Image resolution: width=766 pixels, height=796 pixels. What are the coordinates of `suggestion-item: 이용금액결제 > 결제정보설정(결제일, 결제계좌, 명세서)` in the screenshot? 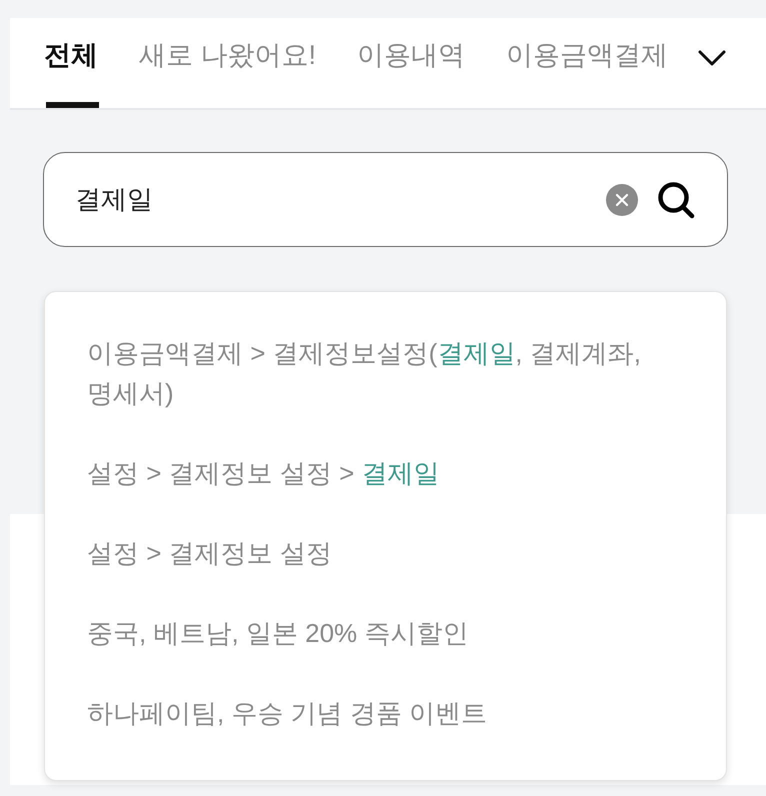 It's located at (385, 373).